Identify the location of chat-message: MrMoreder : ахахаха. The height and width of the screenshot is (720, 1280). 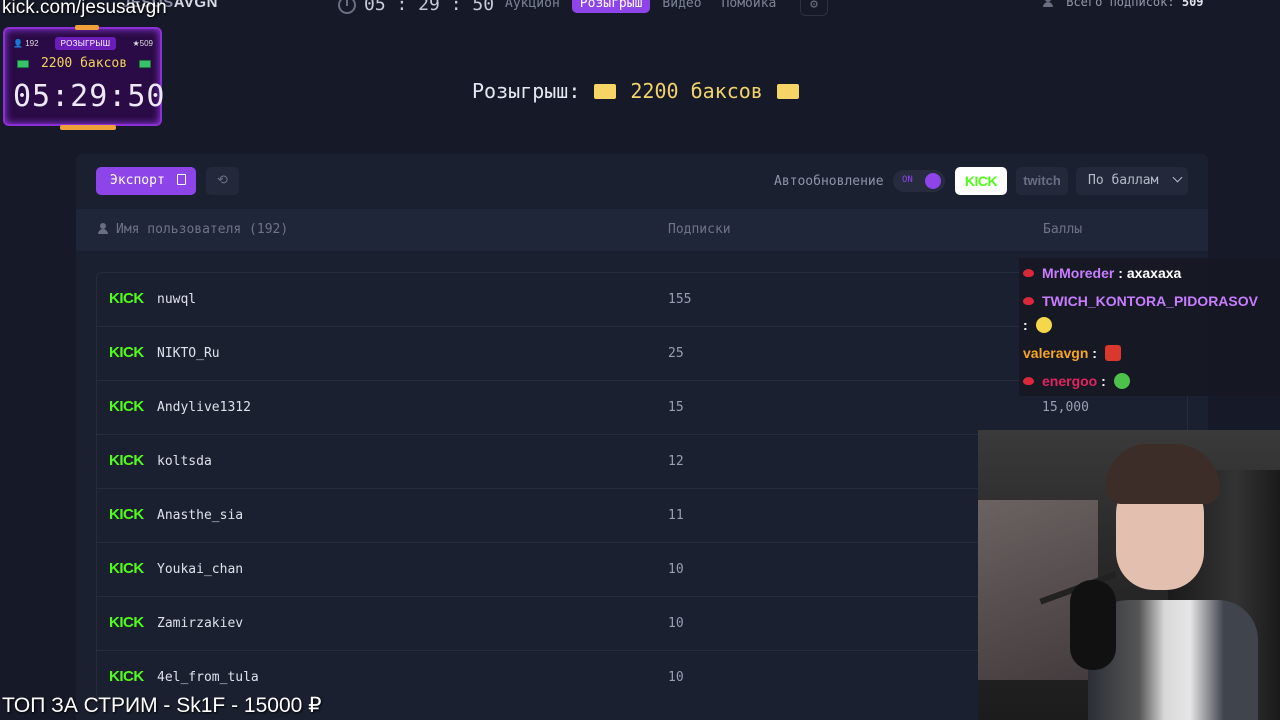
(1102, 273).